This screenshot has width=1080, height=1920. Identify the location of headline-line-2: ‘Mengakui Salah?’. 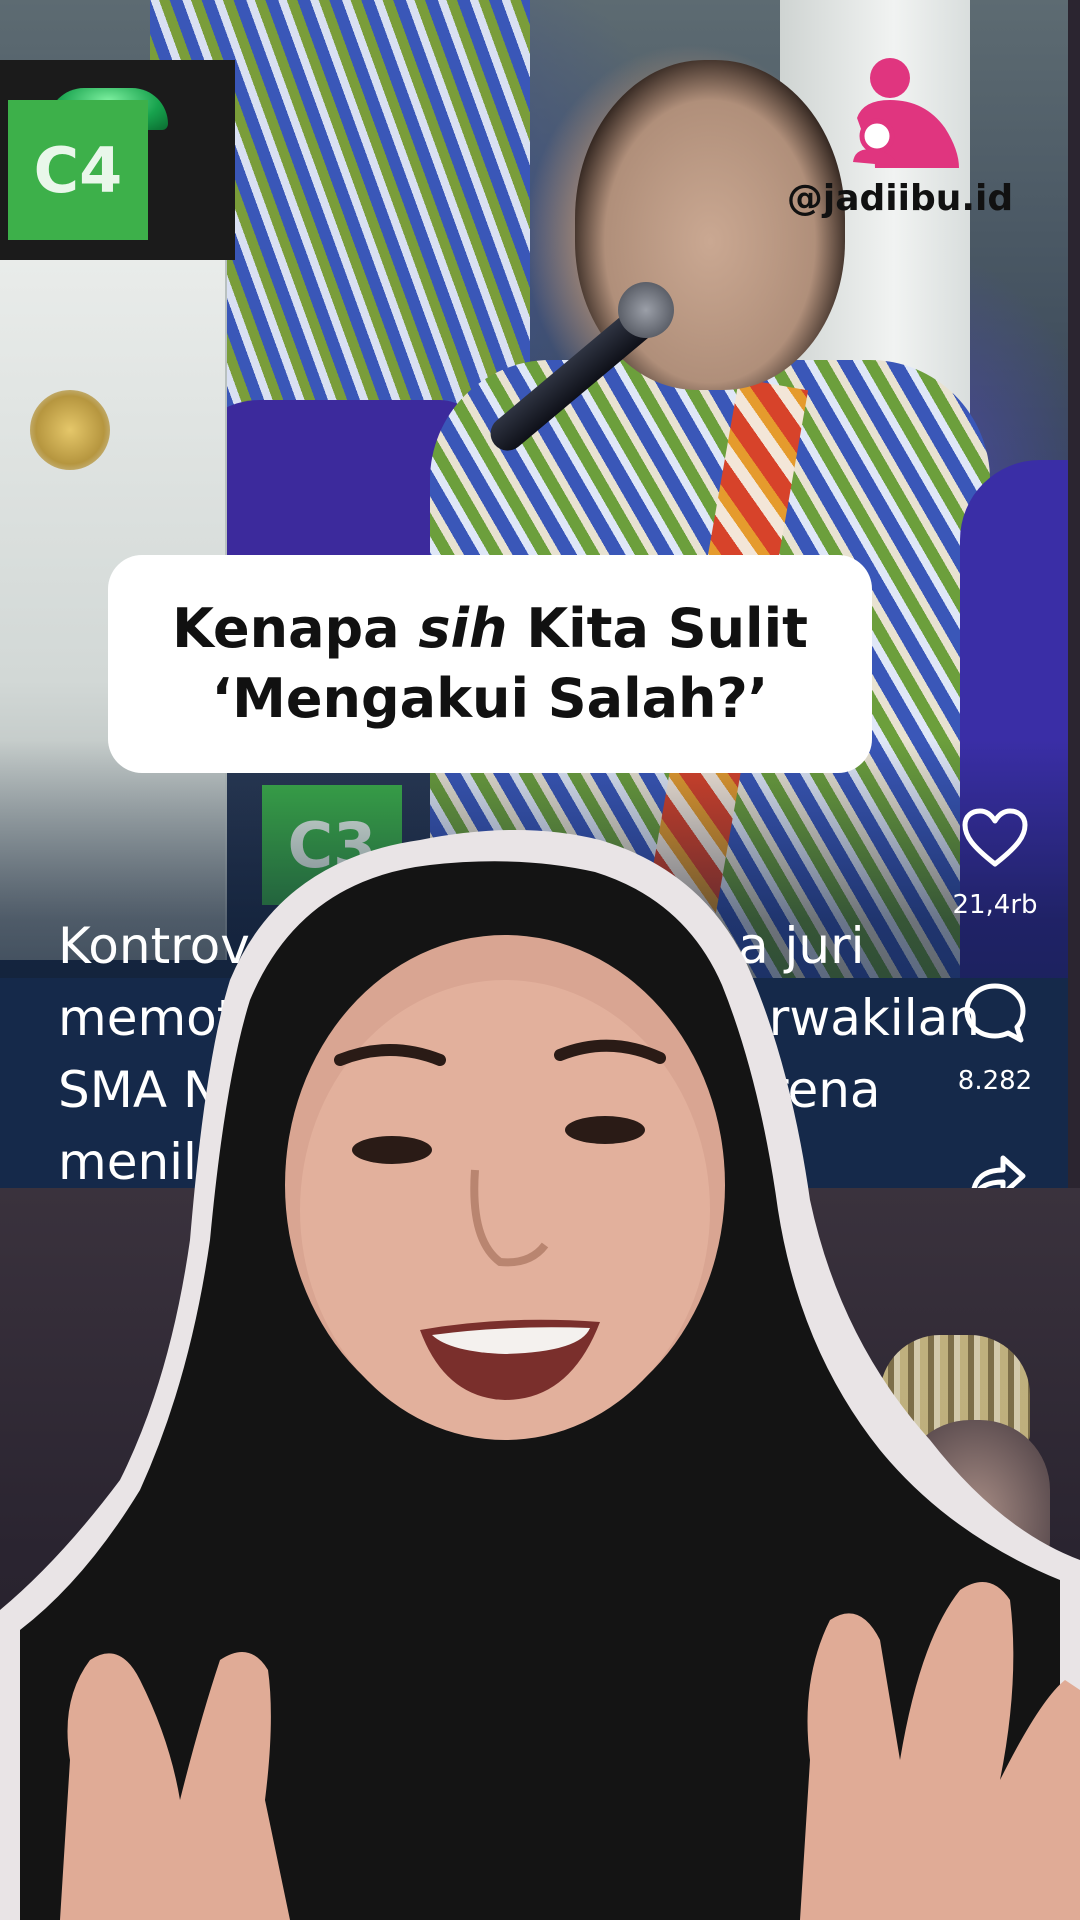
(490, 698).